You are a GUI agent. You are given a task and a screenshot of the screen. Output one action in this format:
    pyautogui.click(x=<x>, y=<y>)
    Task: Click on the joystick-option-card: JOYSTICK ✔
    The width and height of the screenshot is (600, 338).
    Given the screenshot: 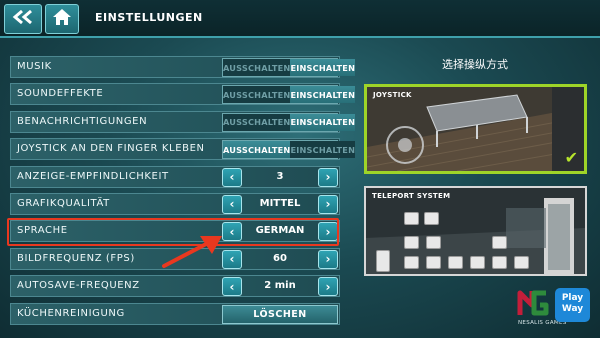 What is the action you would take?
    pyautogui.click(x=475, y=129)
    